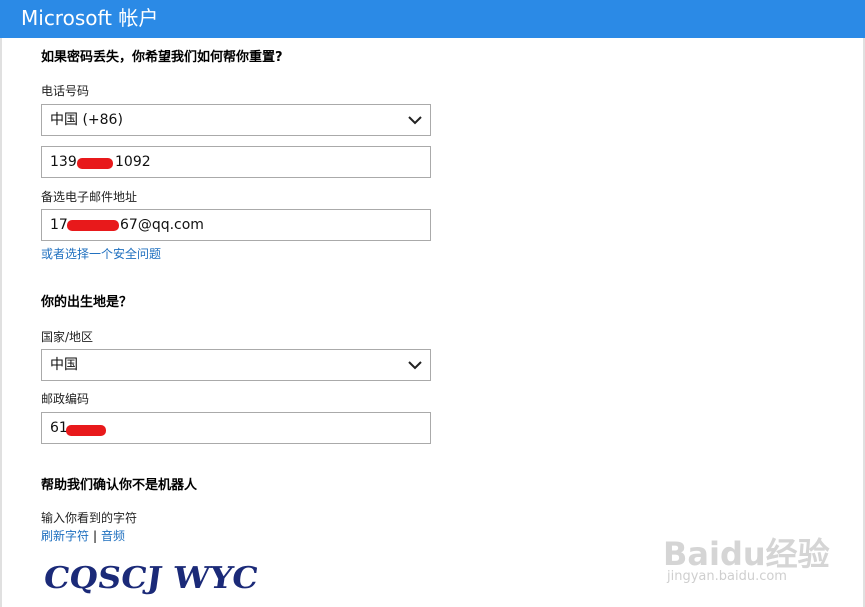  I want to click on recovery-heading: 如果密码丢失，你希望我们如何帮你重置?, so click(162, 57).